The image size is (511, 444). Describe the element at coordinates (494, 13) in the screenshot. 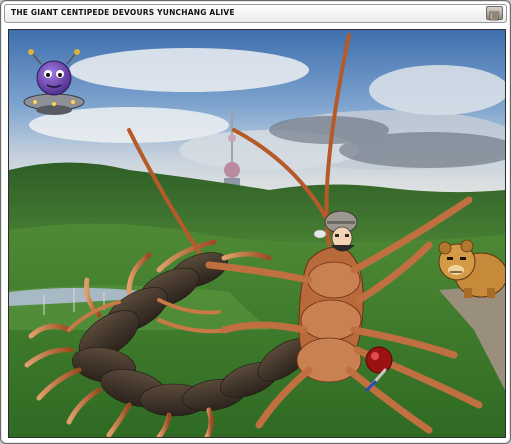

I see `restore-icon` at that location.